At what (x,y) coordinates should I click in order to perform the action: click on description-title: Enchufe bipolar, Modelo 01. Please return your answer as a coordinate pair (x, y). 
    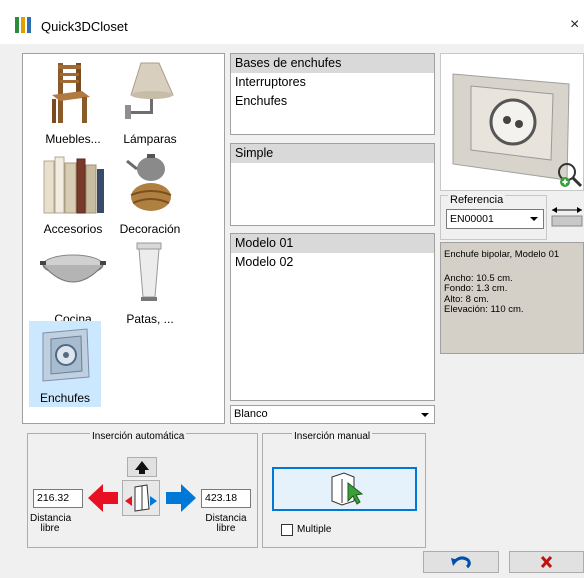
    Looking at the image, I should click on (502, 254).